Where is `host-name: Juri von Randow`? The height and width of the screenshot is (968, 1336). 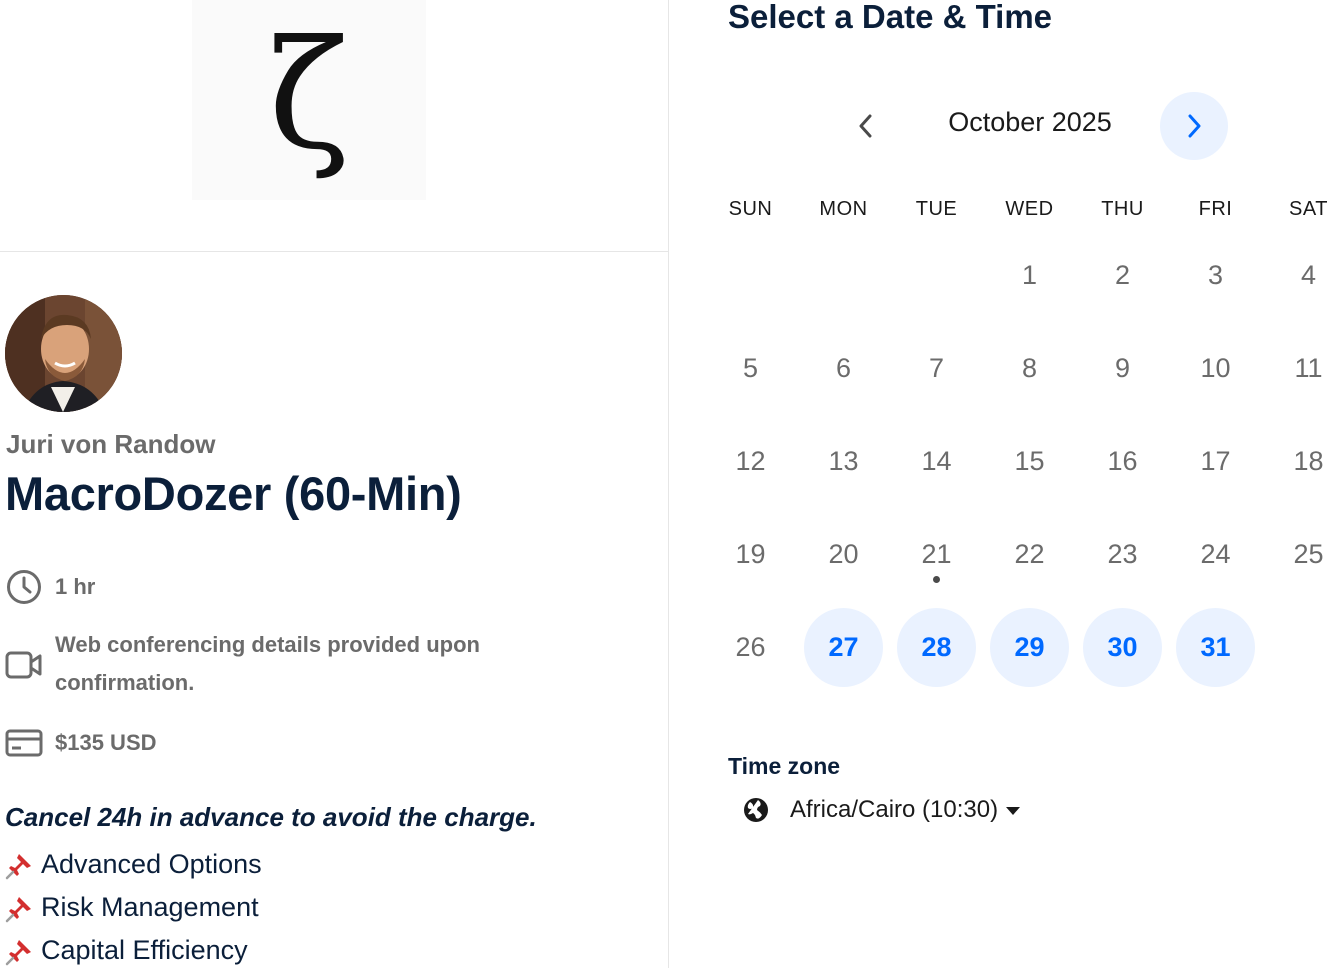 host-name: Juri von Randow is located at coordinates (111, 444).